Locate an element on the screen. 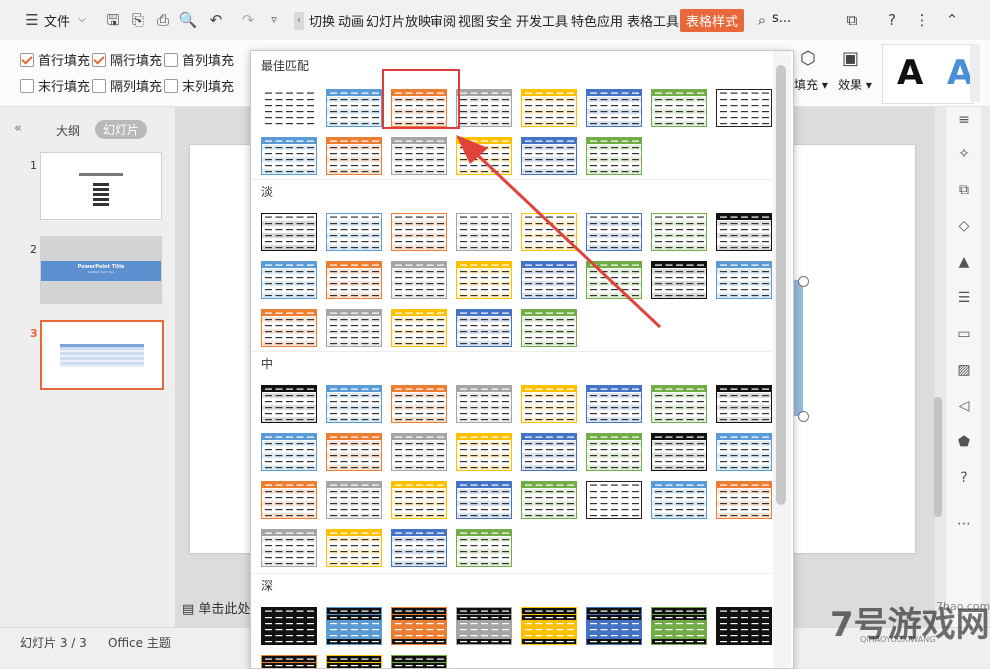  watermark: 7号游戏网 7hao.com QIHAOYOUXIWANG is located at coordinates (875, 621).